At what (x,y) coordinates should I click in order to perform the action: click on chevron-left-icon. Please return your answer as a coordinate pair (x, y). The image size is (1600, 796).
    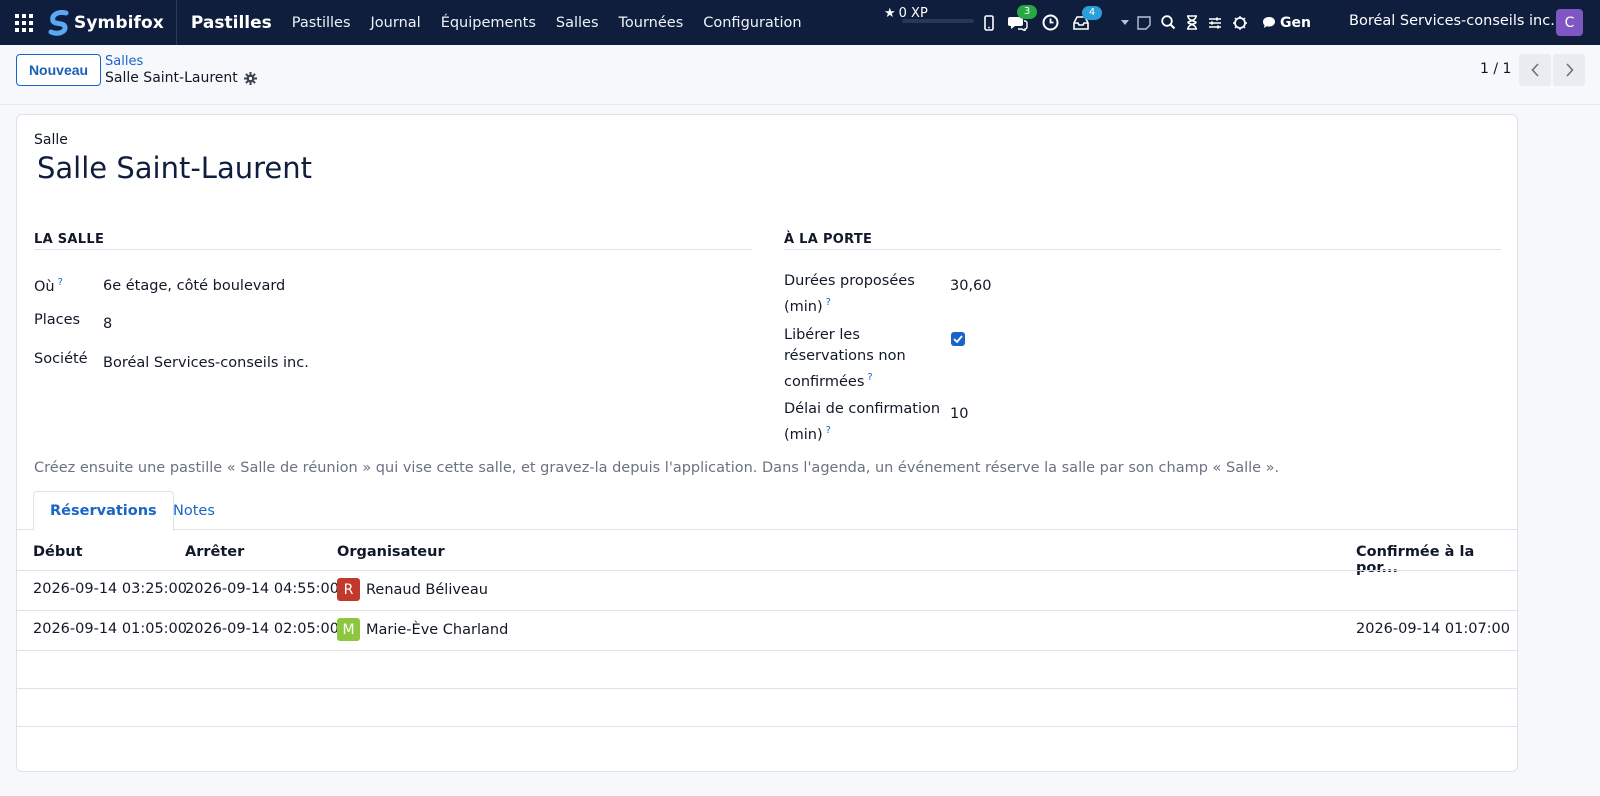
    Looking at the image, I should click on (1534, 70).